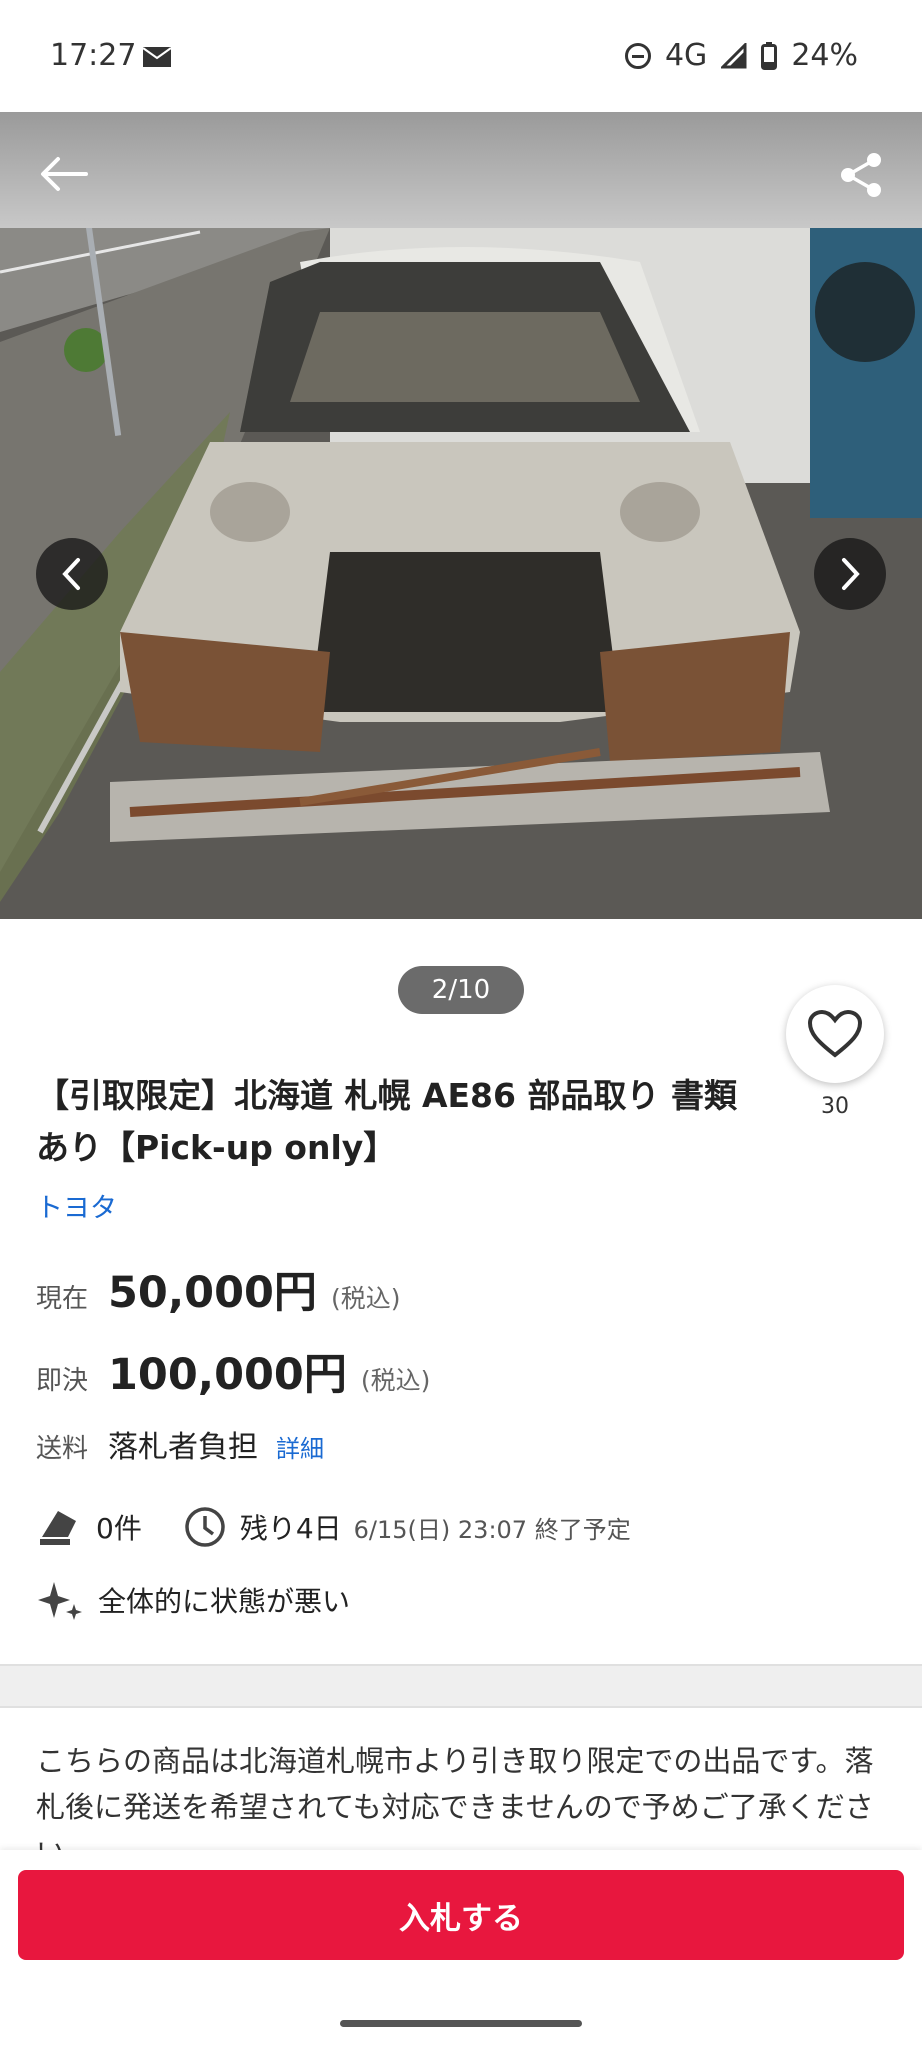 The width and height of the screenshot is (922, 2048). Describe the element at coordinates (93, 55) in the screenshot. I see `status-time: 17:27` at that location.